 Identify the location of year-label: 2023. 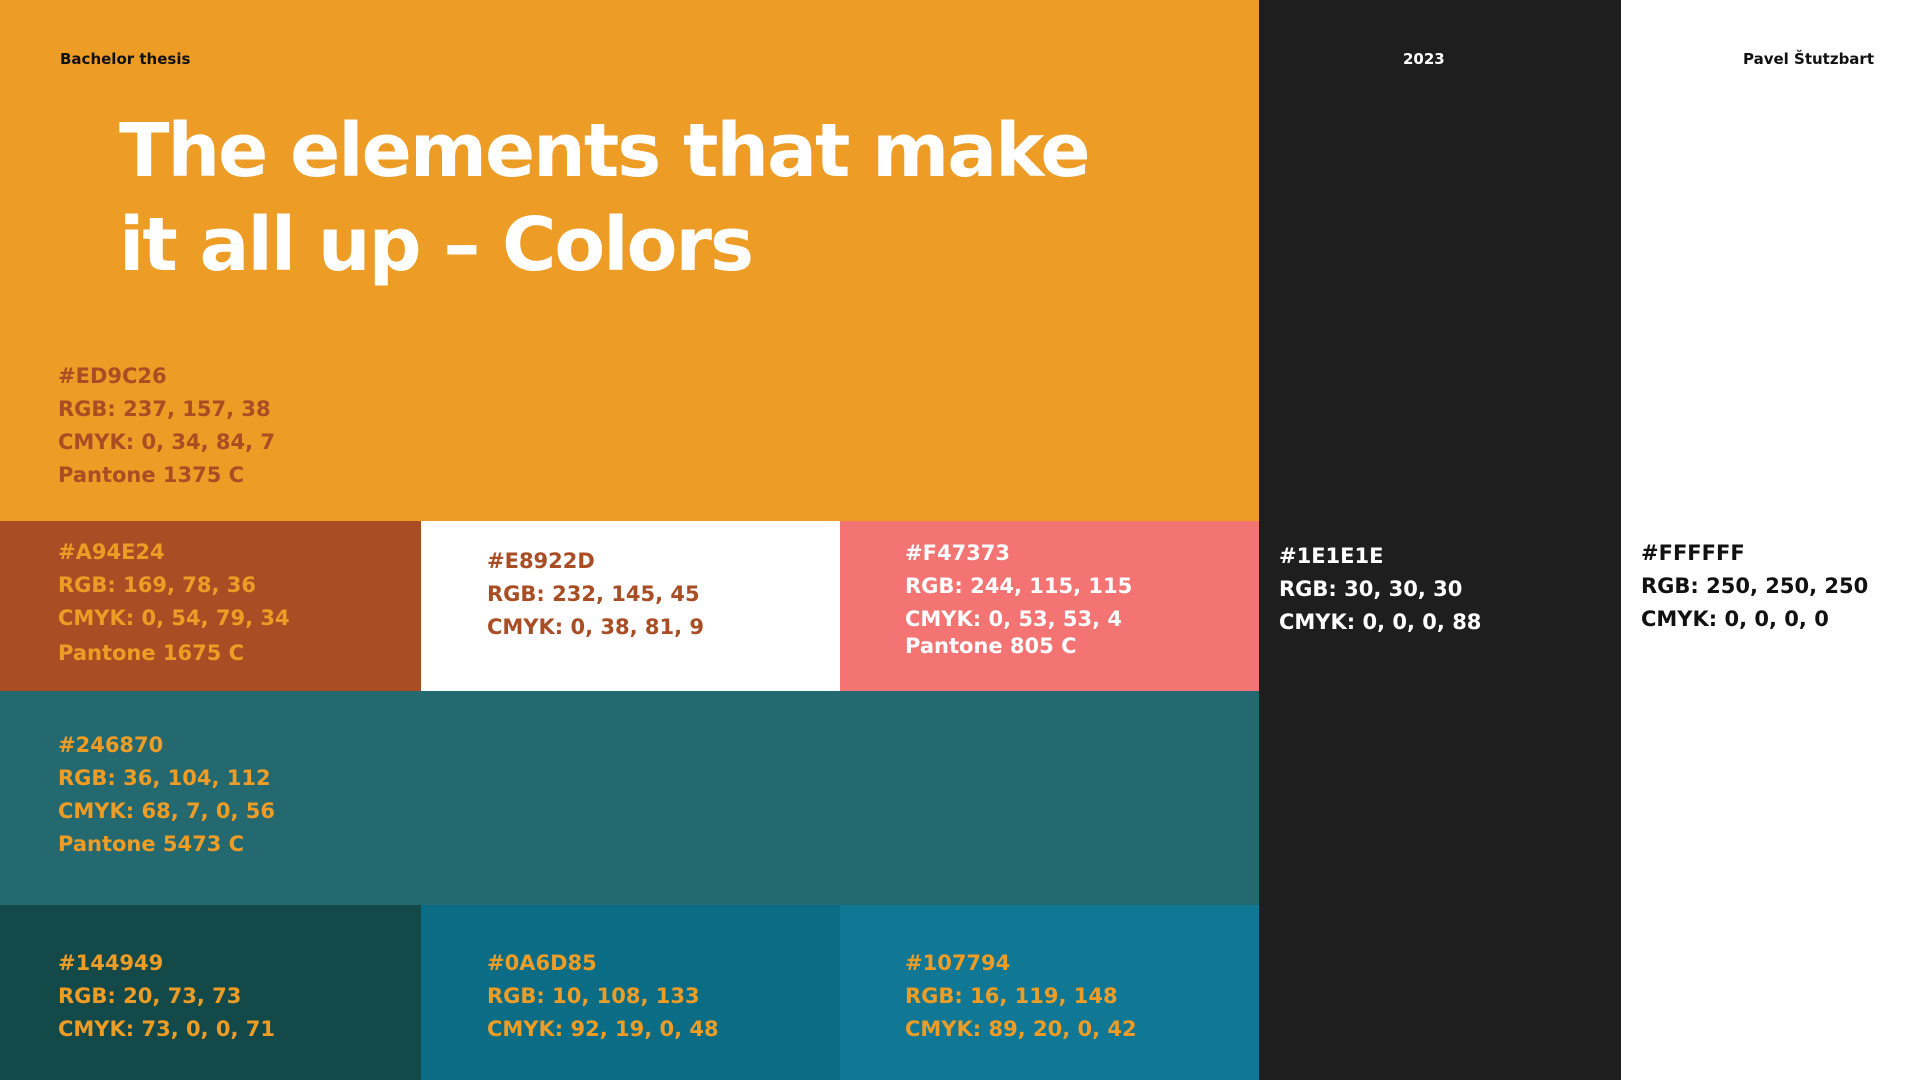
(1424, 59).